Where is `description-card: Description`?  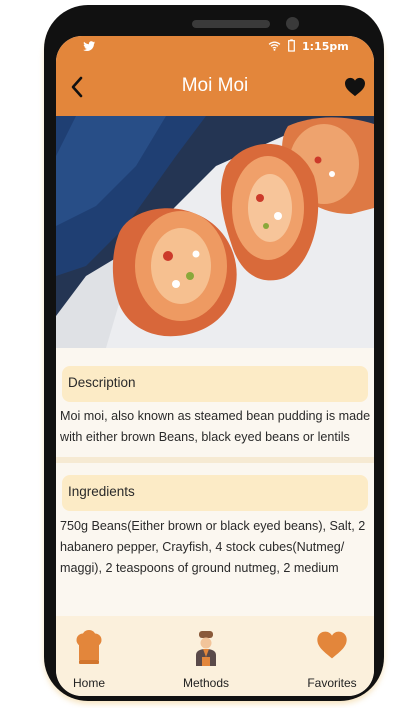 description-card: Description is located at coordinates (215, 384).